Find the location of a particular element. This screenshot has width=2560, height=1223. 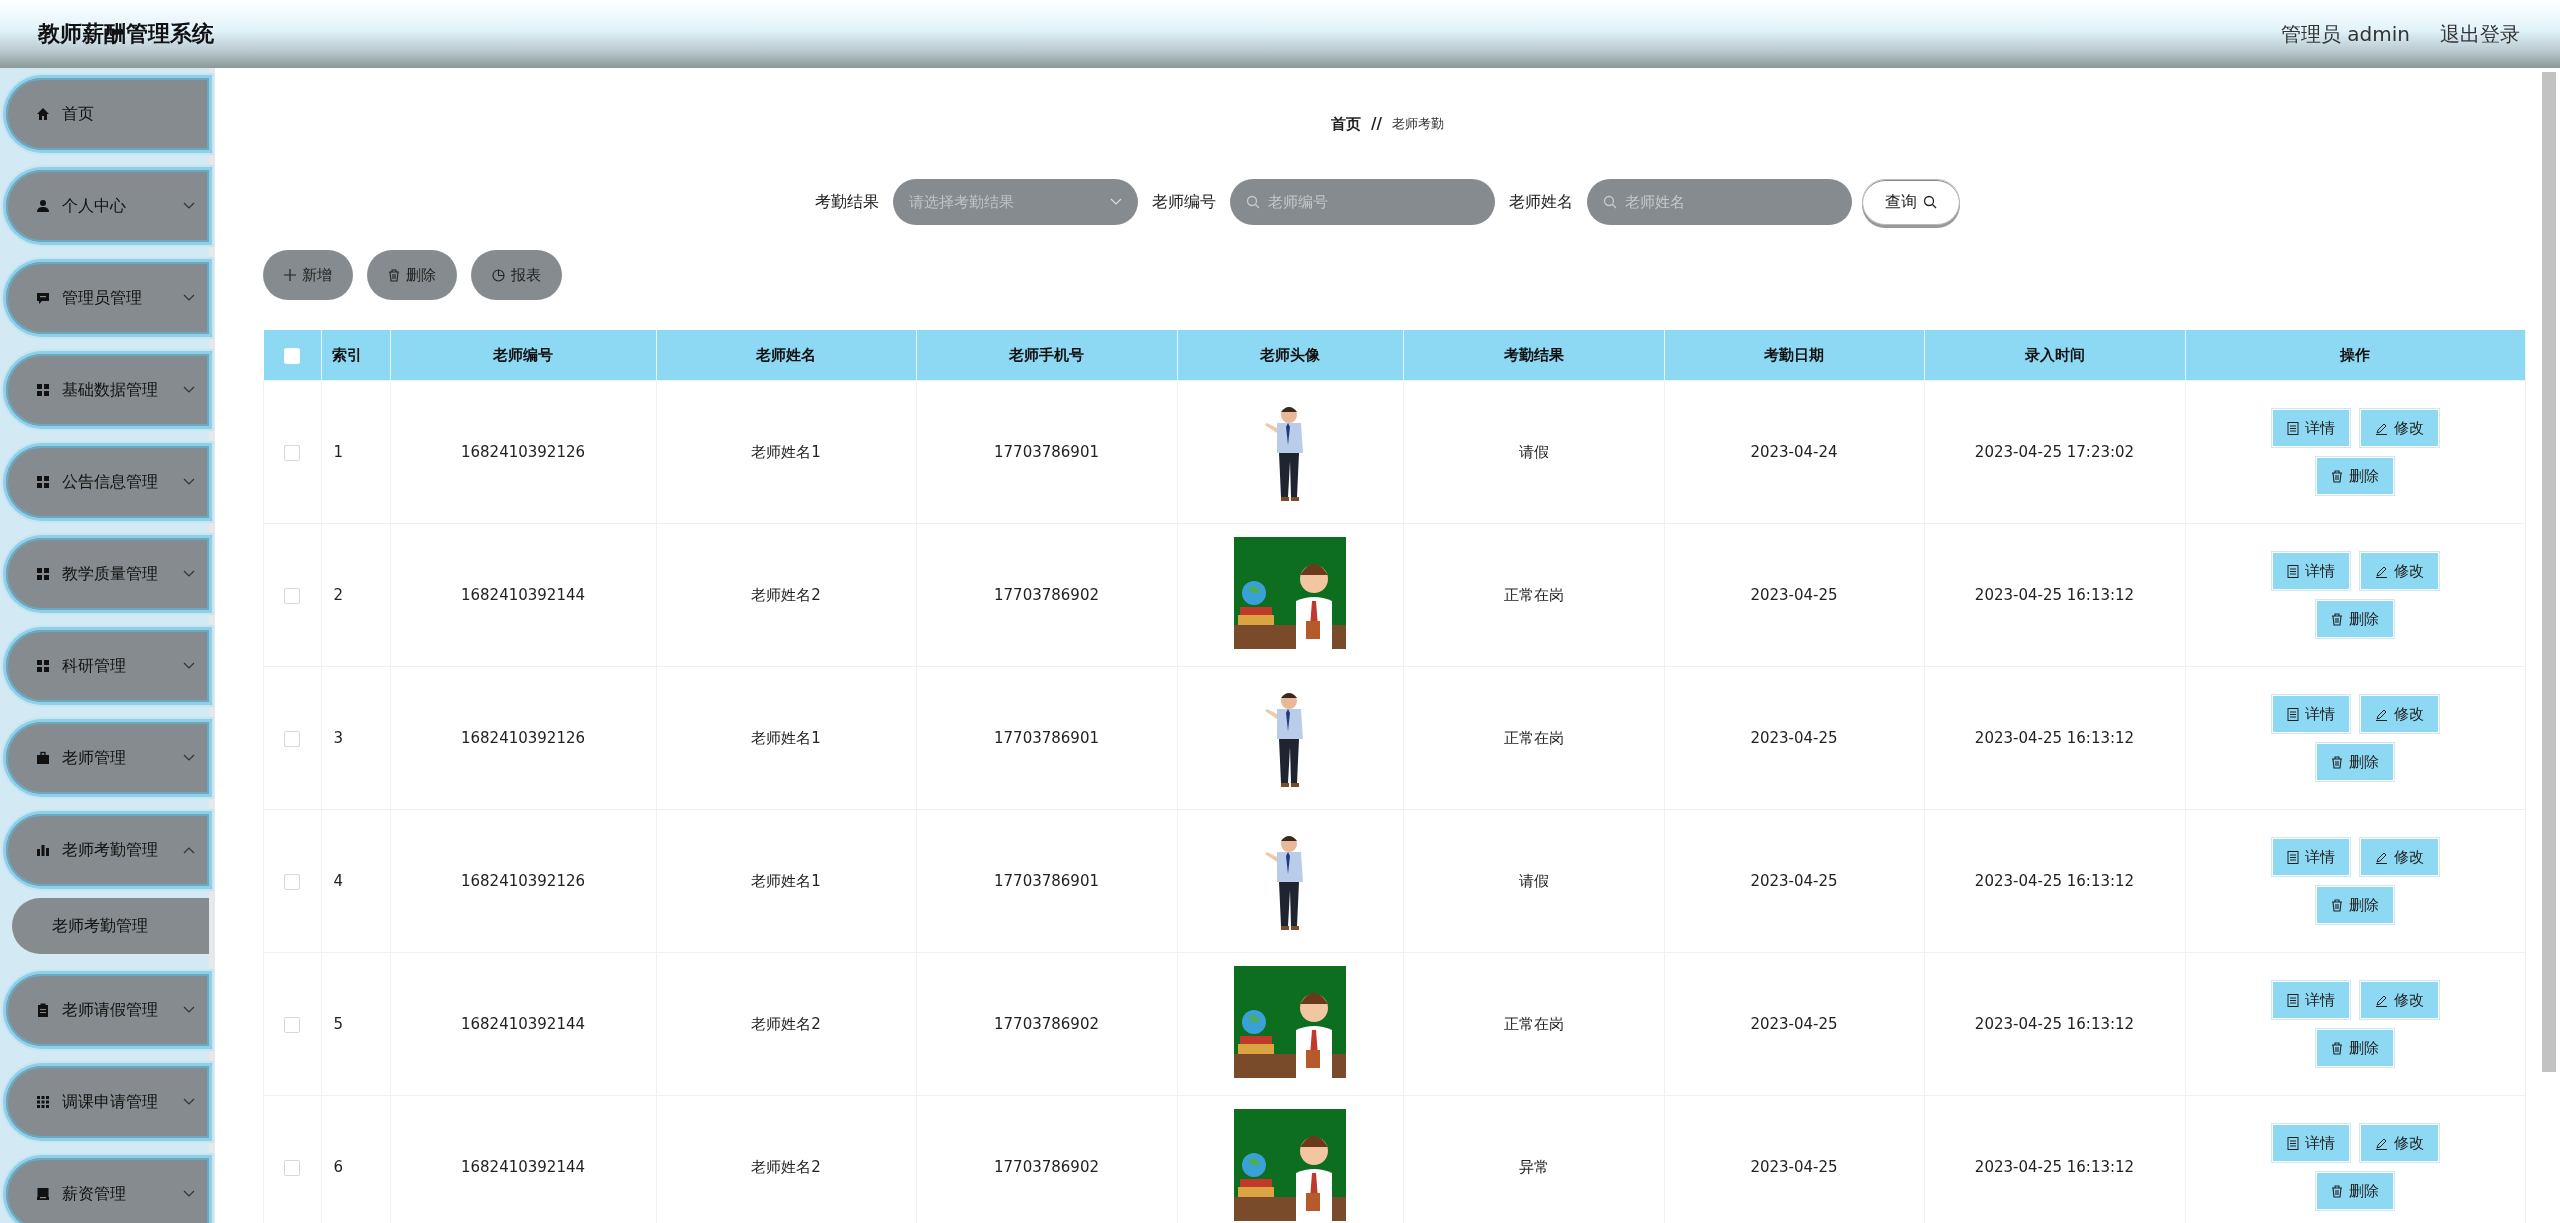

bar-chart-icon is located at coordinates (43, 850).